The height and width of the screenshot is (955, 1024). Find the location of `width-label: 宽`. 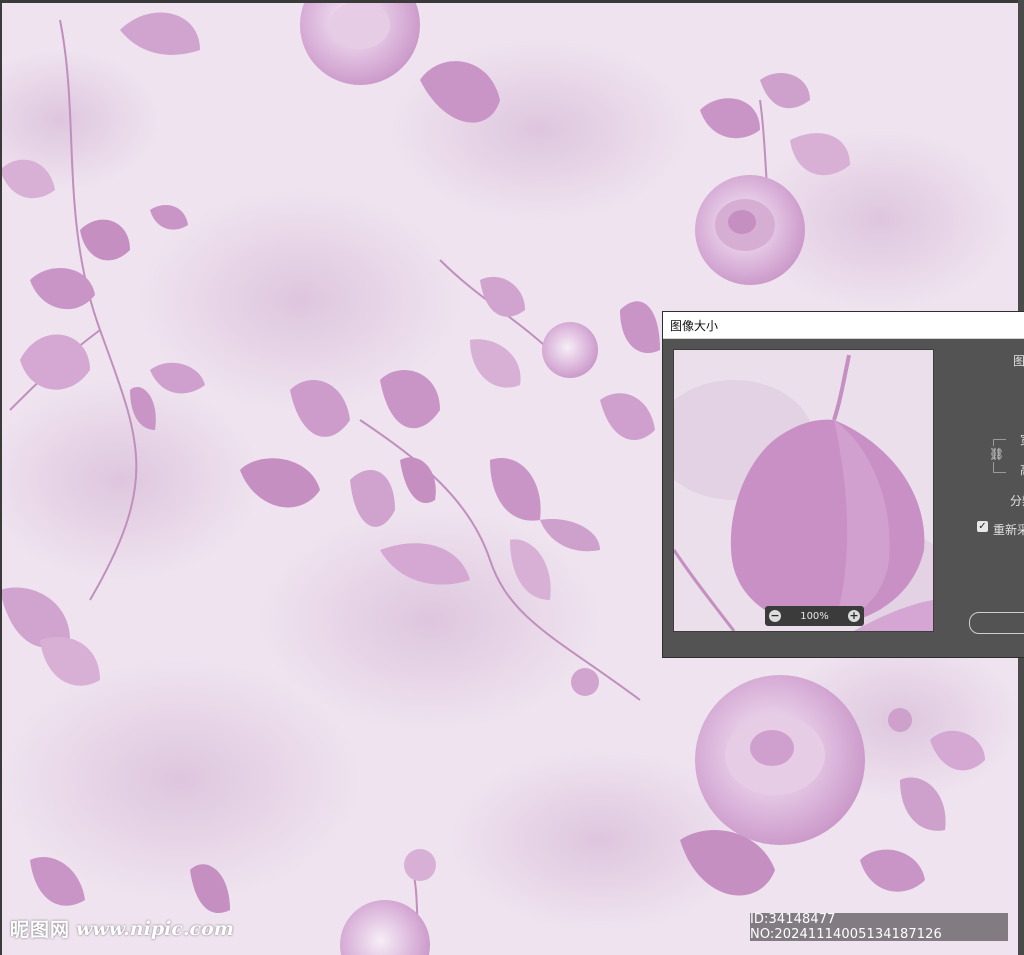

width-label: 宽 is located at coordinates (1022, 439).